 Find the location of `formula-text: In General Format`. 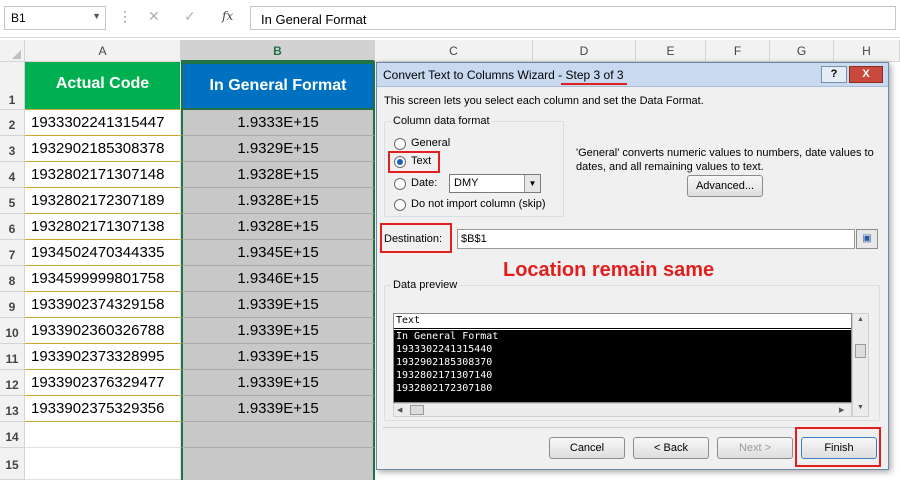

formula-text: In General Format is located at coordinates (314, 19).